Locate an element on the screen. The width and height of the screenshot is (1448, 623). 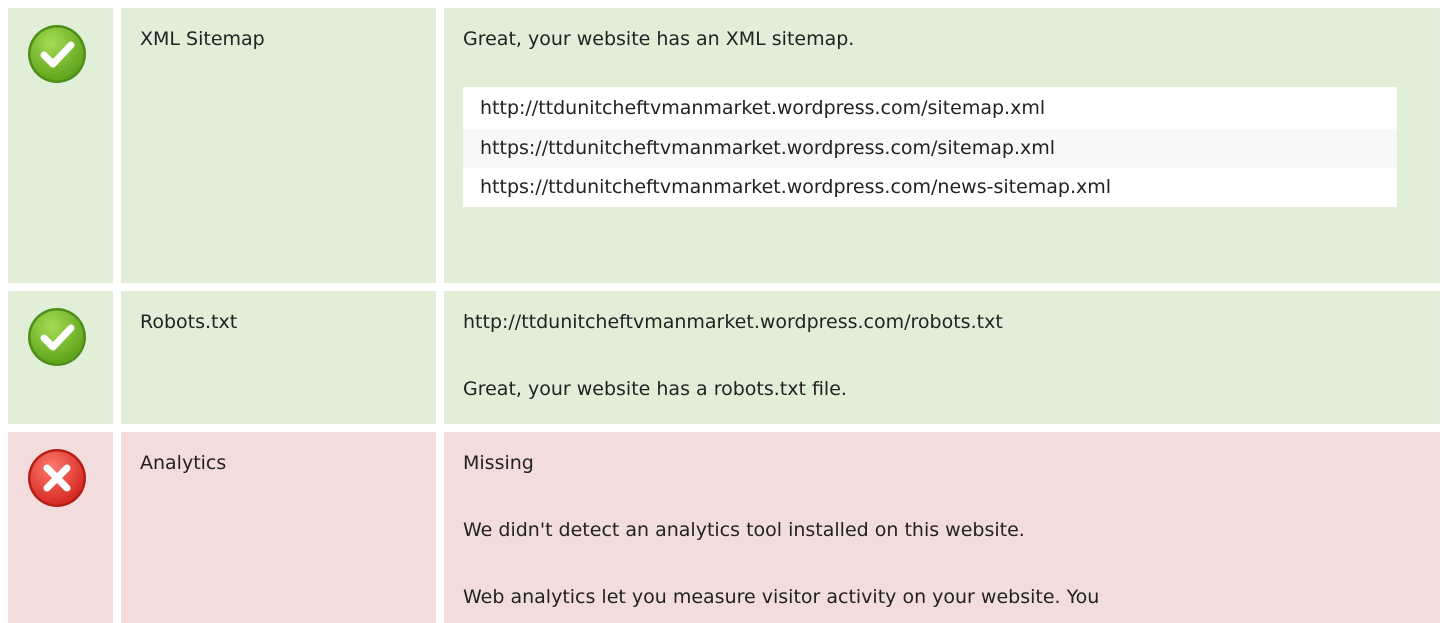
cross-icon is located at coordinates (57, 478).